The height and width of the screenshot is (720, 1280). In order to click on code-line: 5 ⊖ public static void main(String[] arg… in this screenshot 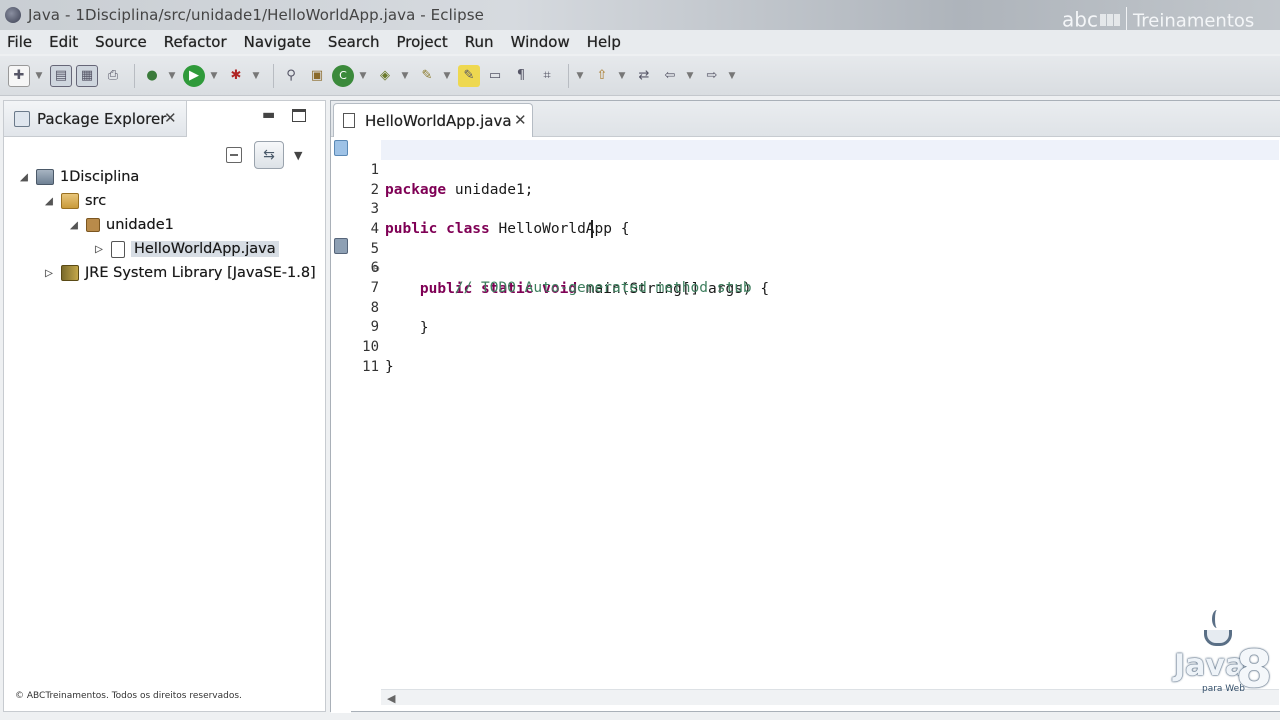, I will do `click(570, 269)`.